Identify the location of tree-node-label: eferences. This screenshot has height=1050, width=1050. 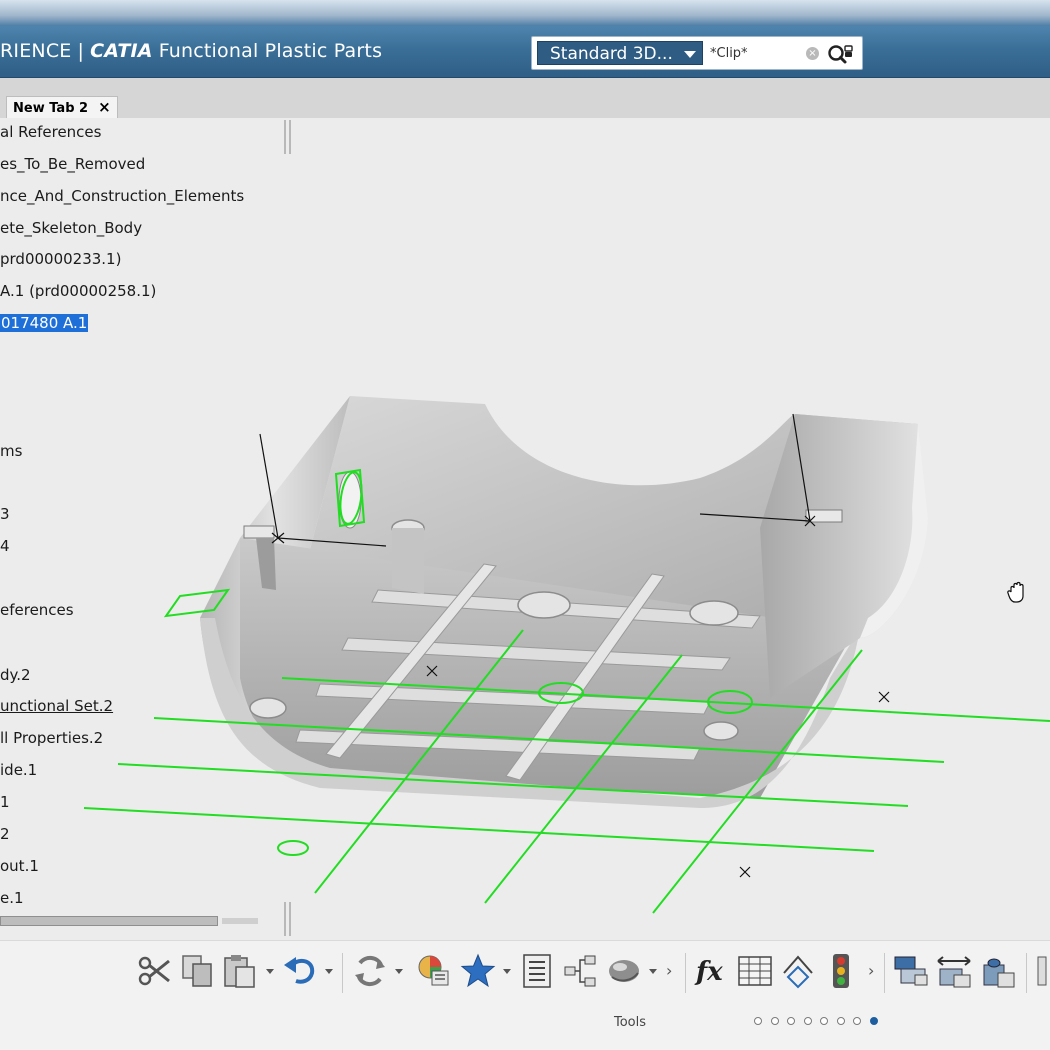
(37, 610).